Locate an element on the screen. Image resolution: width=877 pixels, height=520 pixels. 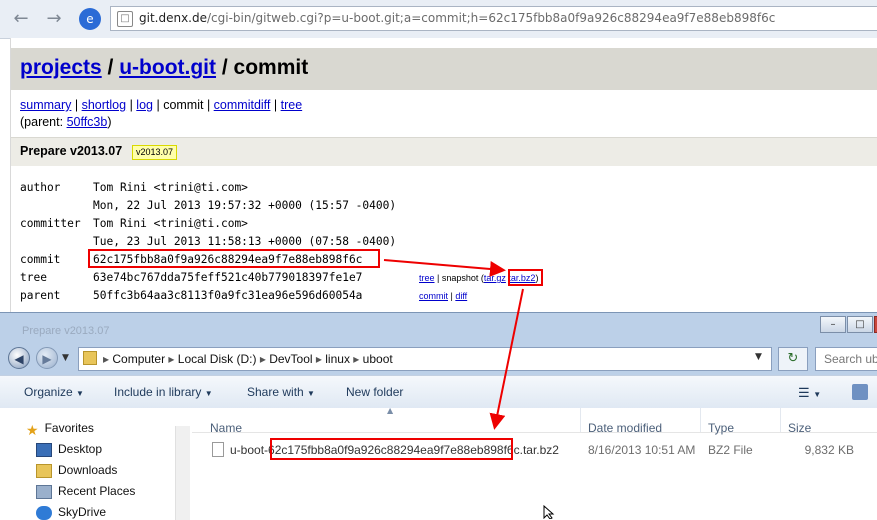
arrow-commit-to-snapshot is located at coordinates (444, 268).